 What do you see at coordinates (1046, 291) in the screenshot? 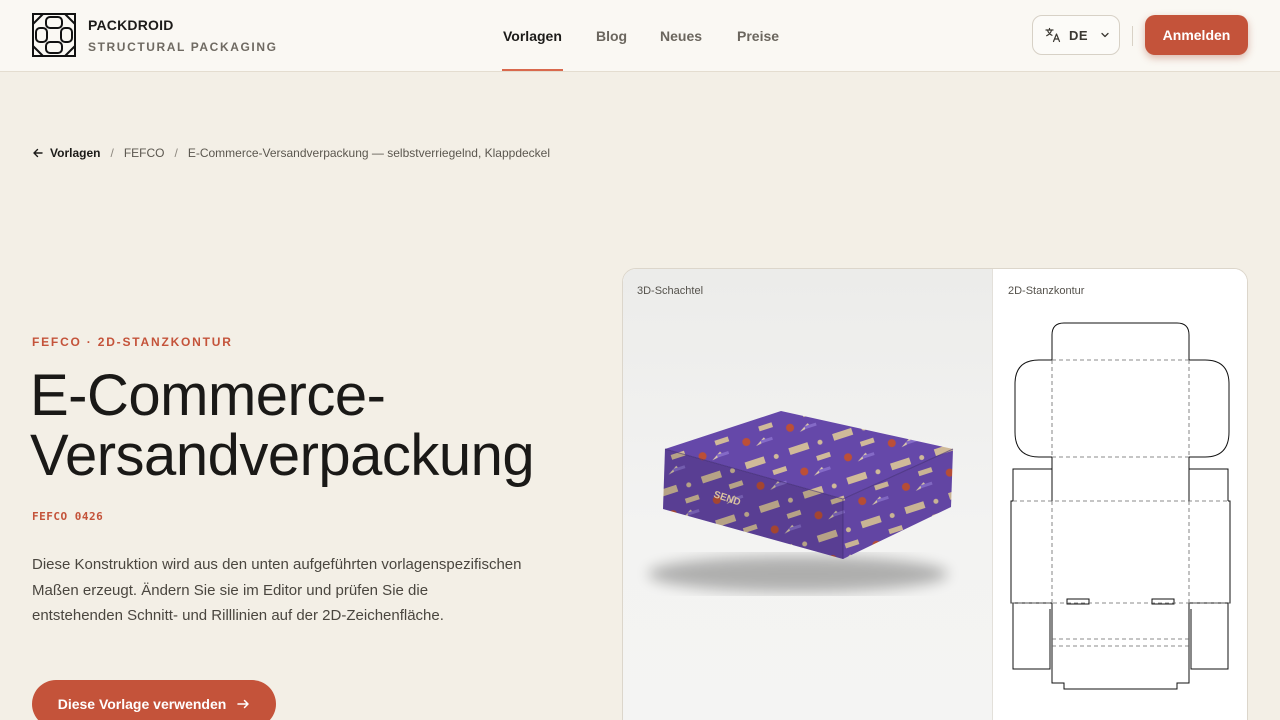
I see `preview-2d-label: 2D-Stanzkontur` at bounding box center [1046, 291].